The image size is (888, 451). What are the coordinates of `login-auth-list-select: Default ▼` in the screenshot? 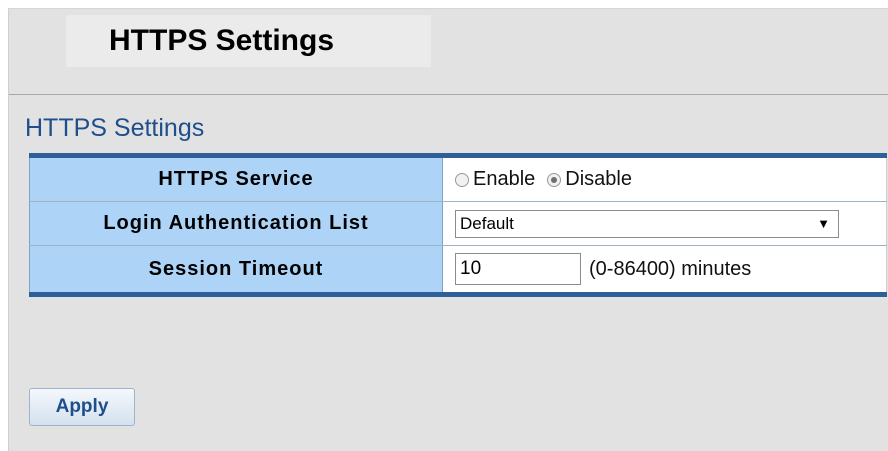 It's located at (647, 223).